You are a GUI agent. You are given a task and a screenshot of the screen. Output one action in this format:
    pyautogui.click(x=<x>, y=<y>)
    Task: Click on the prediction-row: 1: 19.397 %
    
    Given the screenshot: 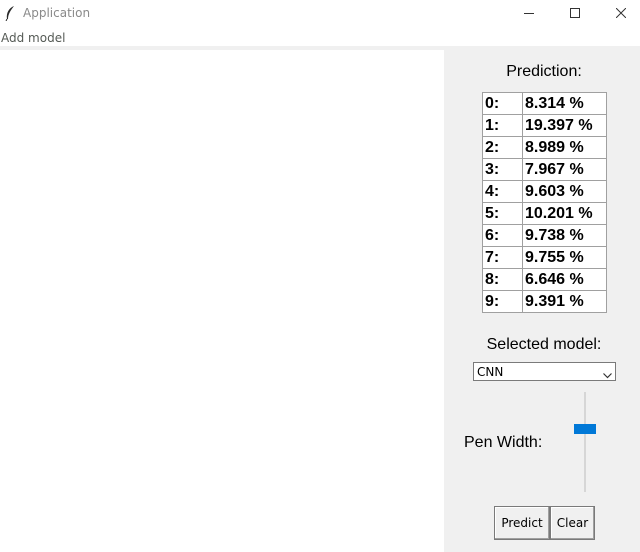 What is the action you would take?
    pyautogui.click(x=544, y=125)
    